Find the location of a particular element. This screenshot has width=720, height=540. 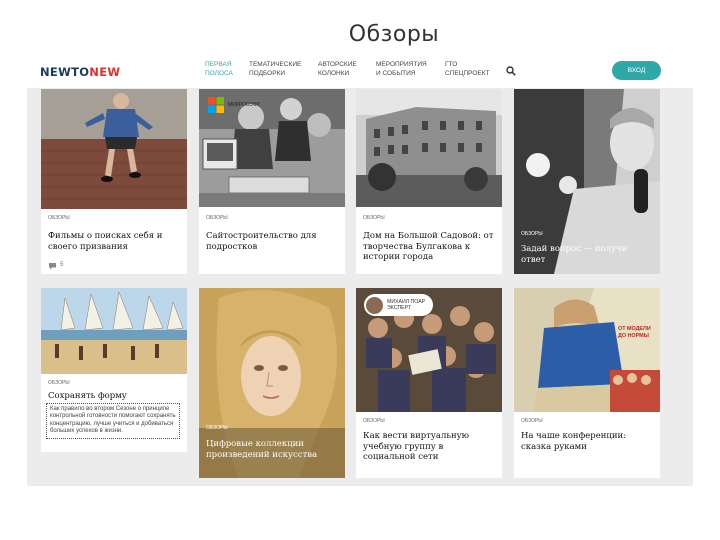

author-chip: МИХАИЛ ПОАР ЭКСПЕРТ is located at coordinates (399, 305).